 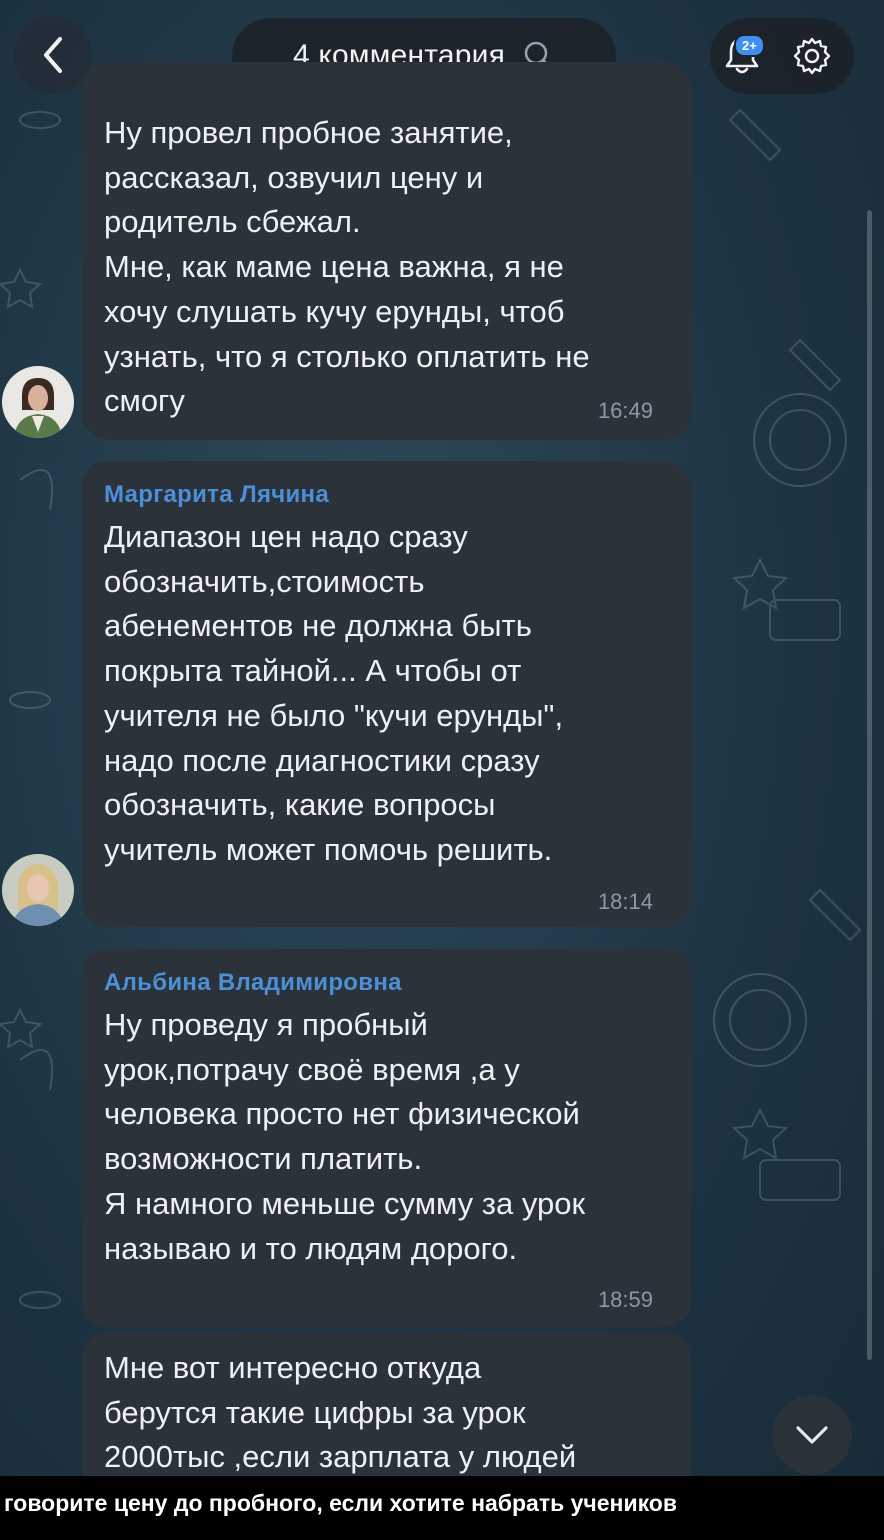 I want to click on comment-author: Маргарита Лячина, so click(x=385, y=495).